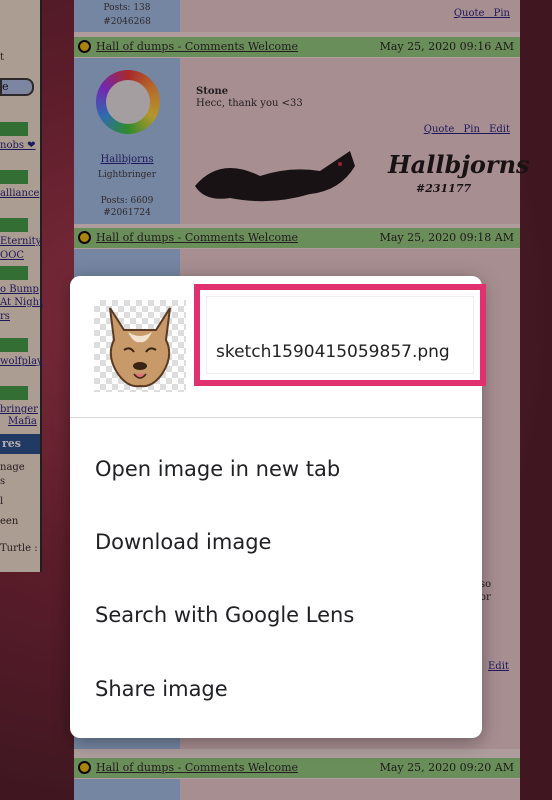 The image size is (552, 800). Describe the element at coordinates (276, 542) in the screenshot. I see `download-image-item: Download image` at that location.